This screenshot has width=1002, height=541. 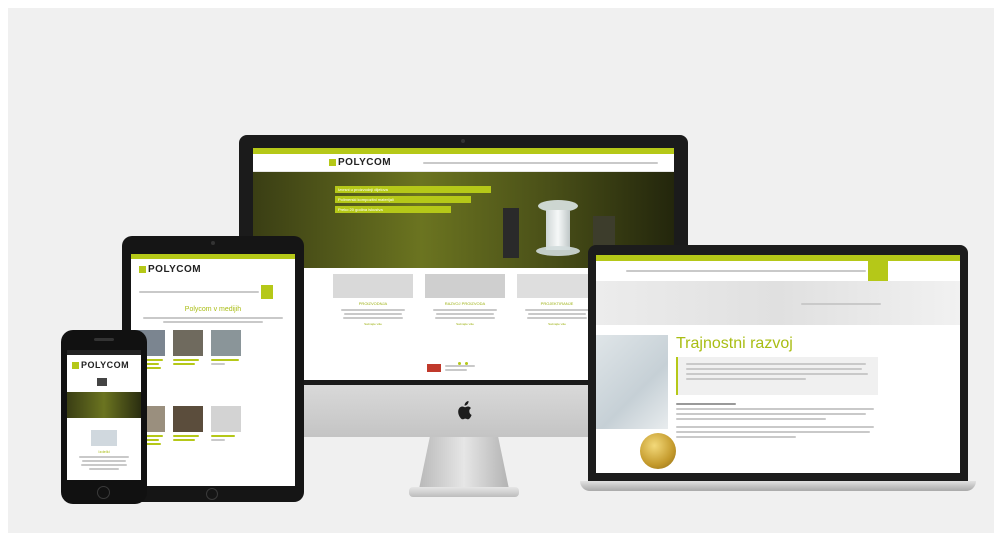 I want to click on feature-card: RAZVOJ PROIZVODA Saznajte više, so click(x=465, y=300).